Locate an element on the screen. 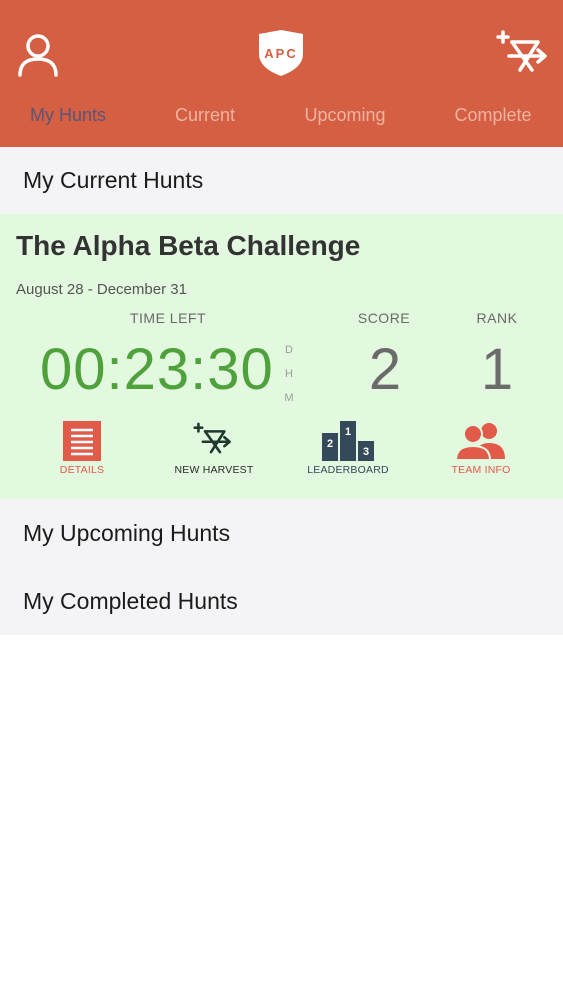  score-label: SCORE is located at coordinates (384, 318).